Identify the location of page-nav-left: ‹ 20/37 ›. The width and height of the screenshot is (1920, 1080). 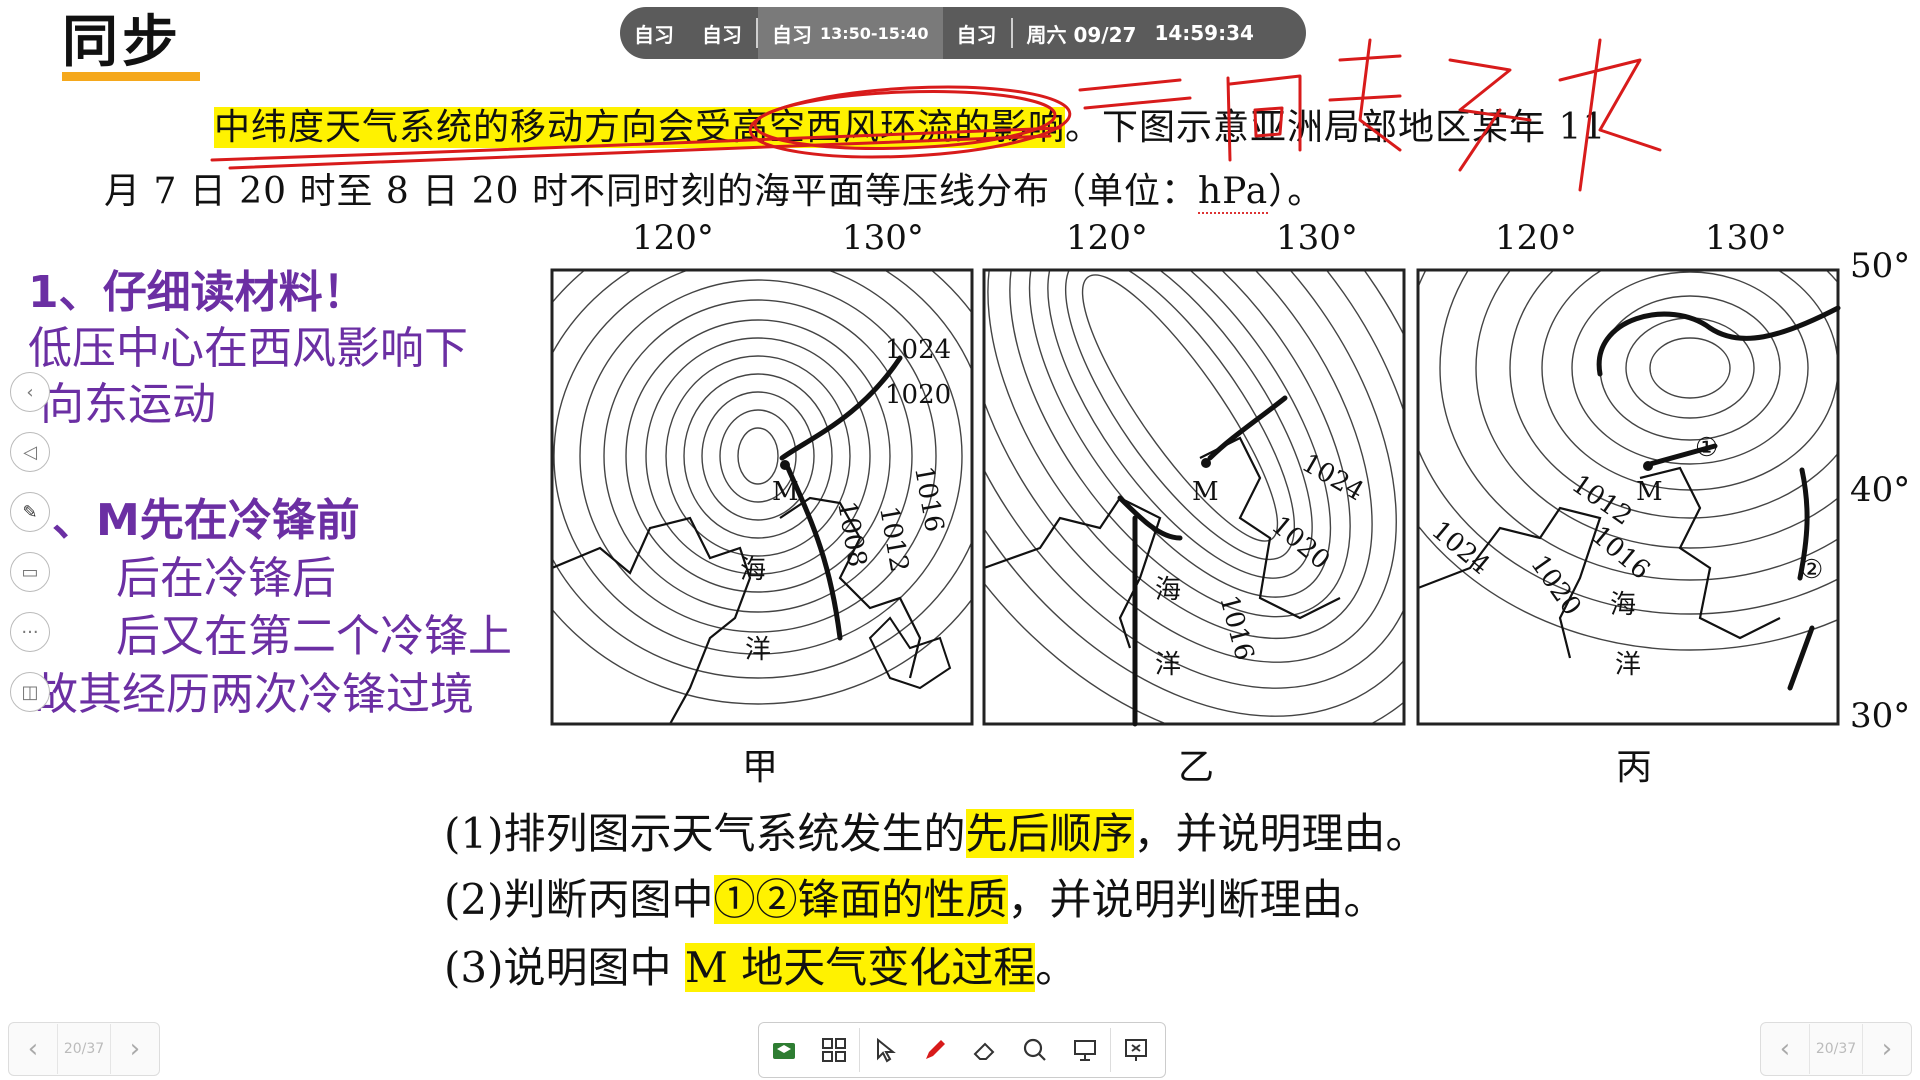
(84, 1049).